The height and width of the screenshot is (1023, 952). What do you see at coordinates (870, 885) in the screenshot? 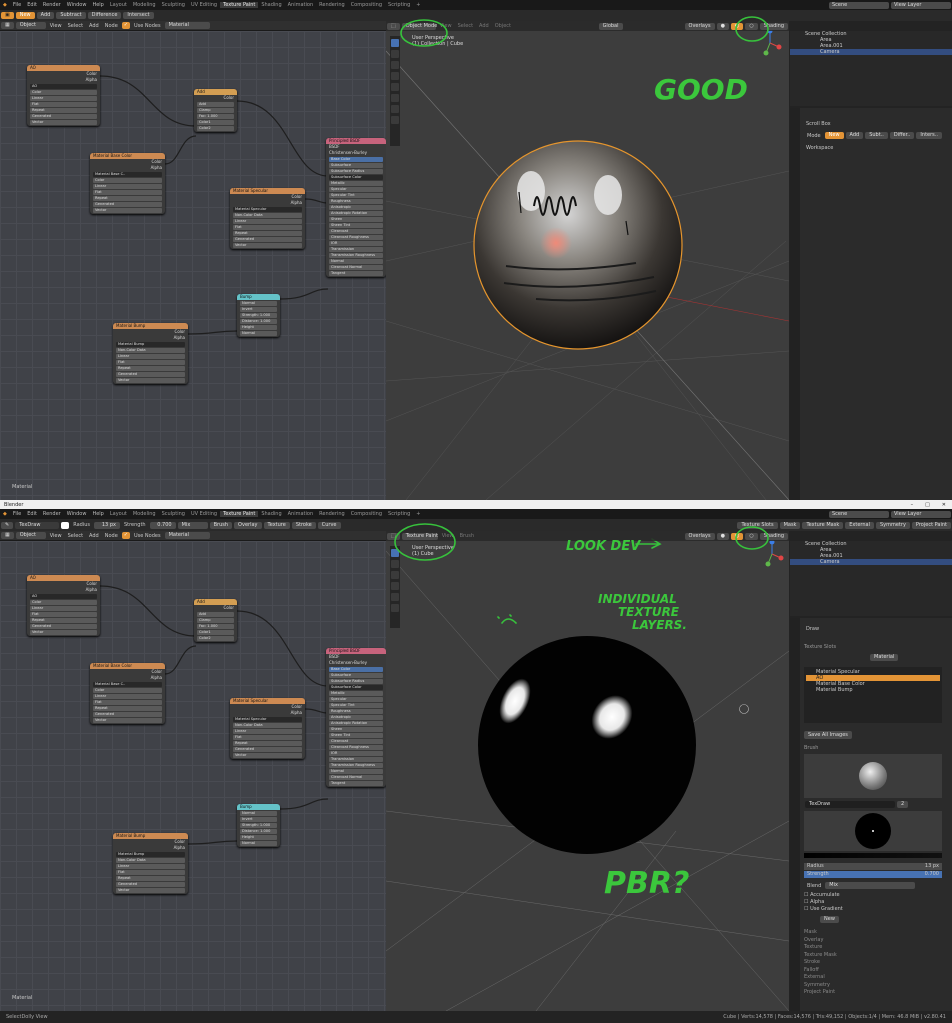
I see `blend-dropdown-2: Mix` at bounding box center [870, 885].